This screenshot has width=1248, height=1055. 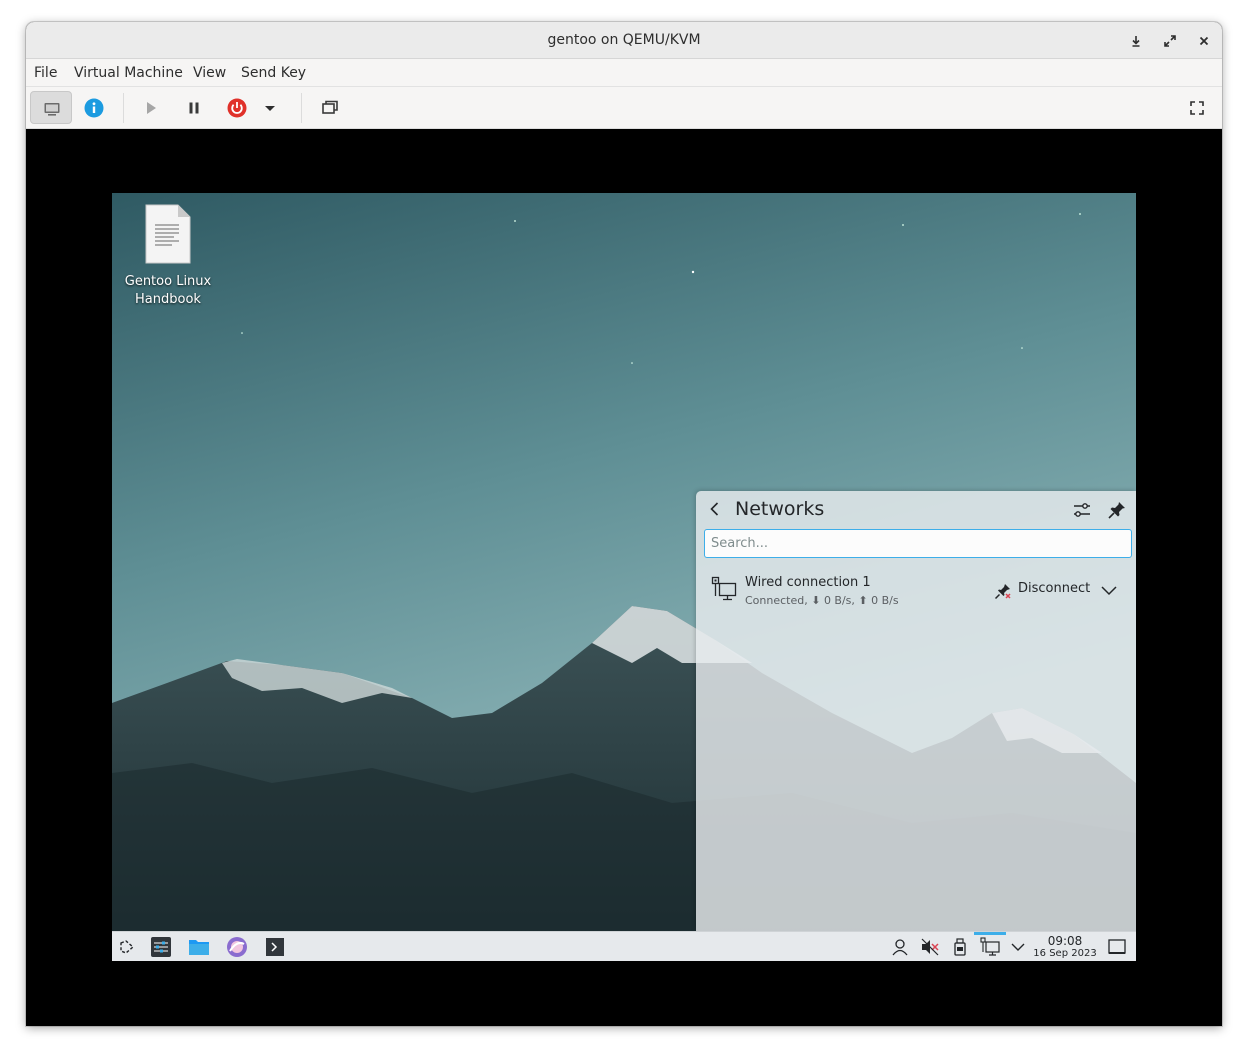 I want to click on tray-device, so click(x=960, y=947).